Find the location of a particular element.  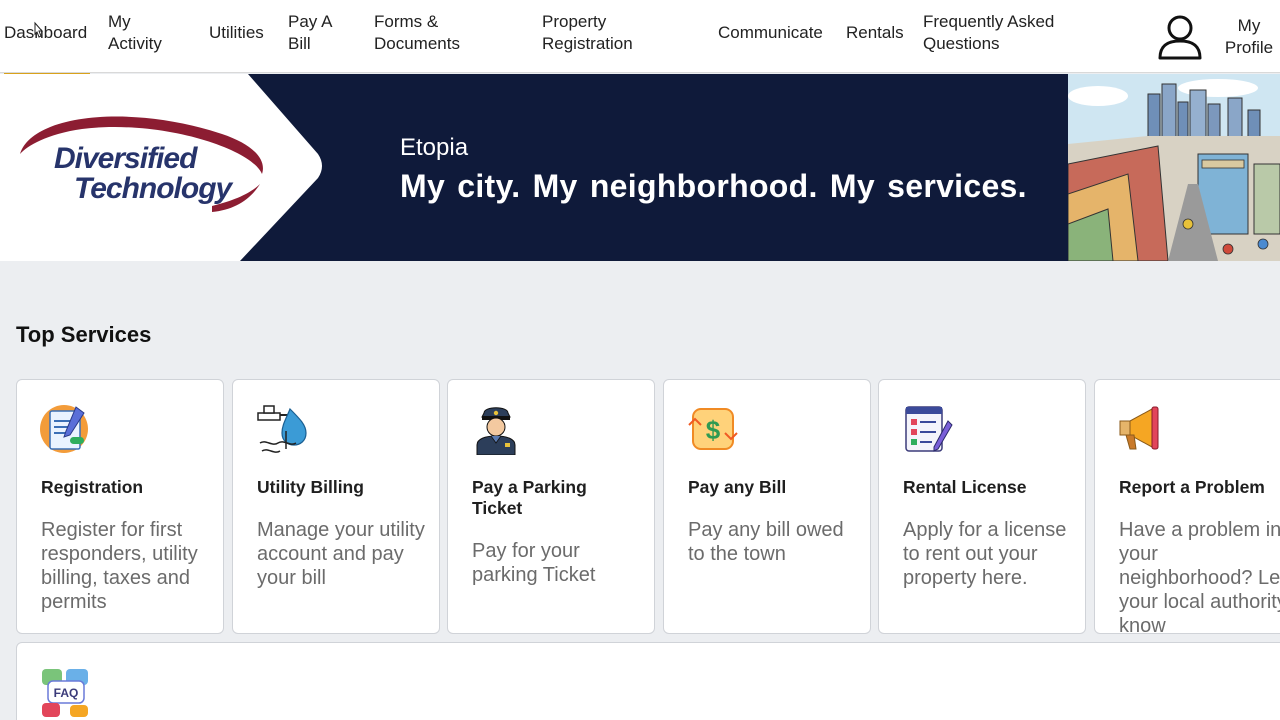

nav-pay-a-bill: Pay A Bill is located at coordinates (318, 33).